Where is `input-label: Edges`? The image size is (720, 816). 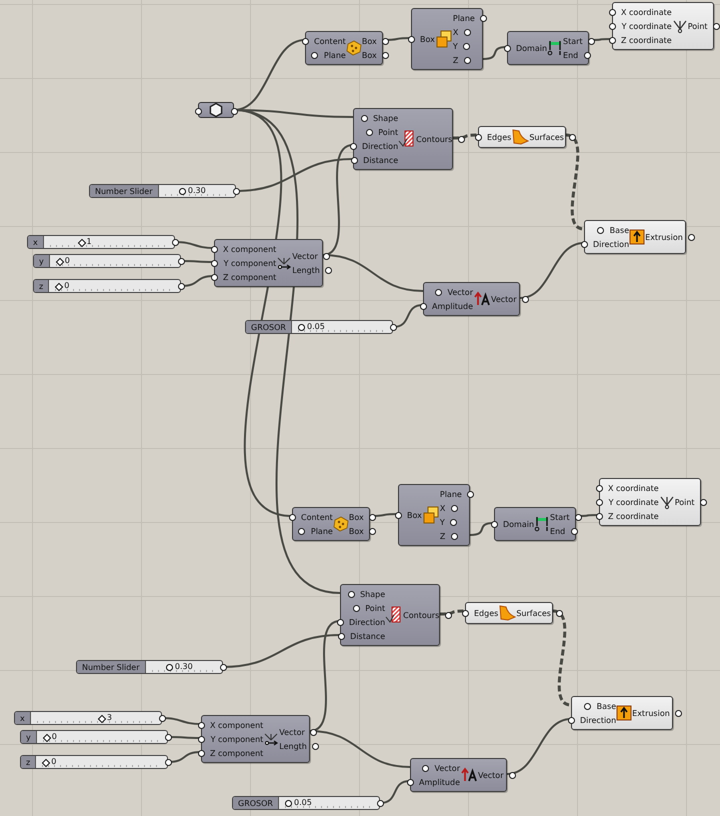
input-label: Edges is located at coordinates (499, 137).